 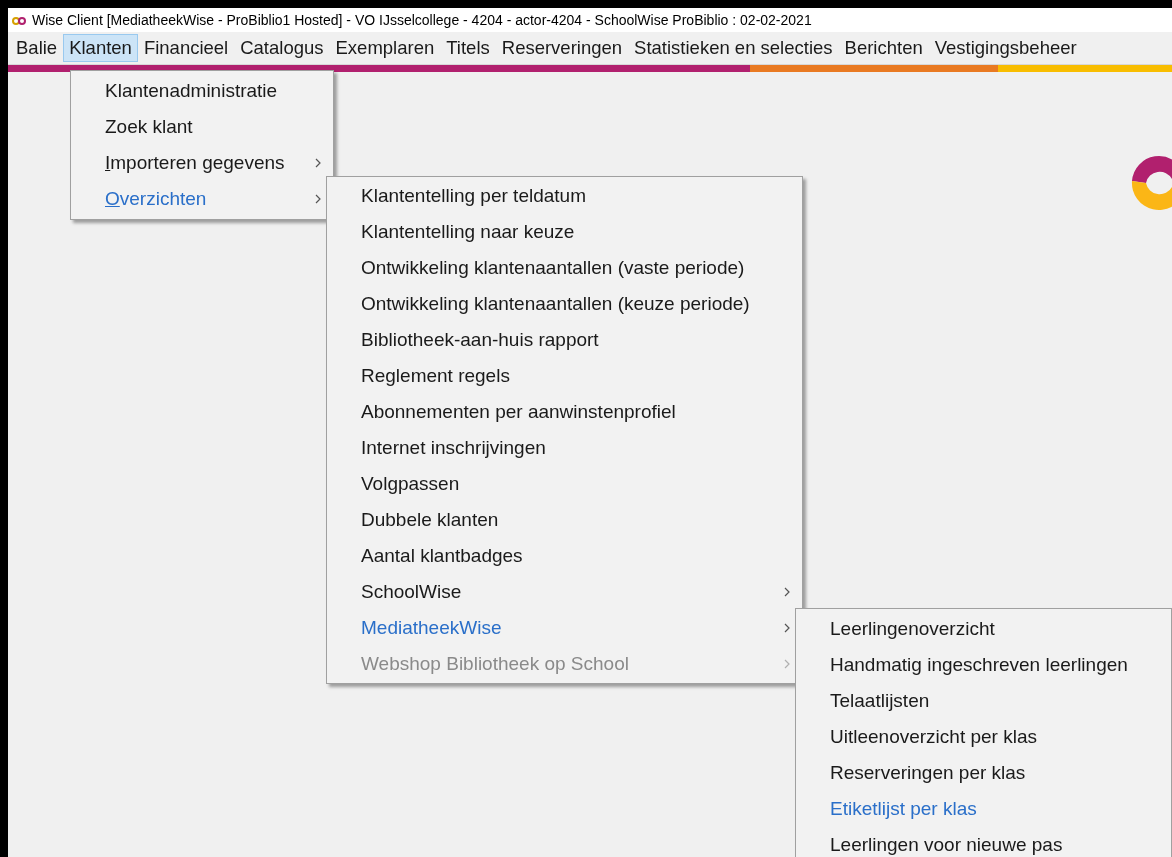 What do you see at coordinates (282, 48) in the screenshot?
I see `menu-bar-item: Catalogus` at bounding box center [282, 48].